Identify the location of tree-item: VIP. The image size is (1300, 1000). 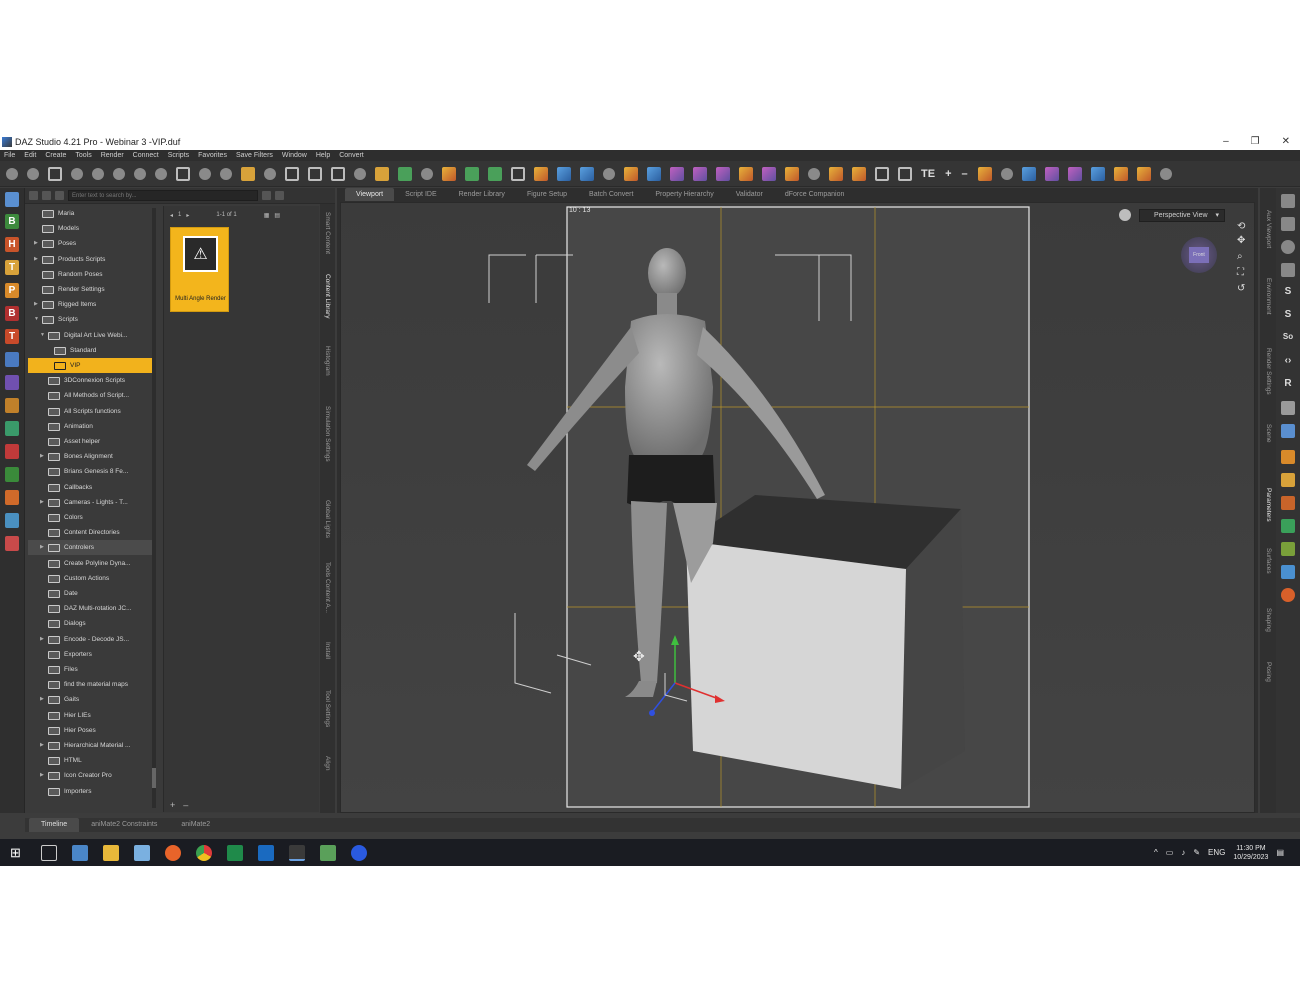
(91, 365).